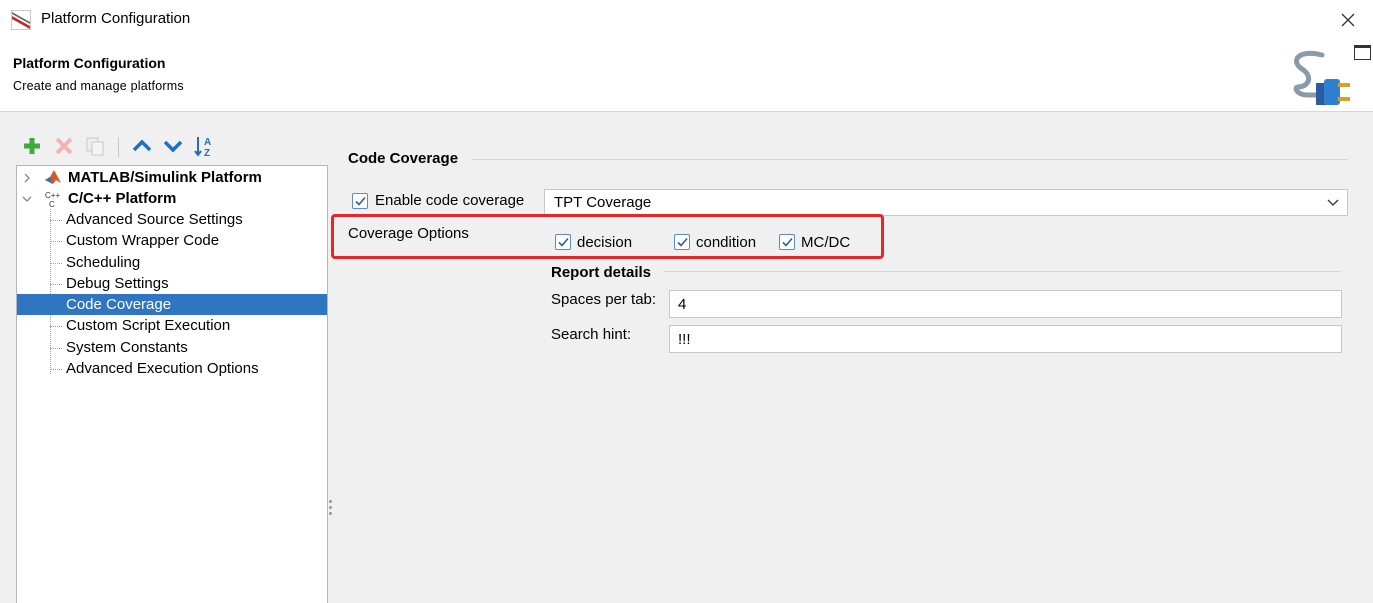  What do you see at coordinates (98, 86) in the screenshot?
I see `header-subtitle: Create and manage platforms` at bounding box center [98, 86].